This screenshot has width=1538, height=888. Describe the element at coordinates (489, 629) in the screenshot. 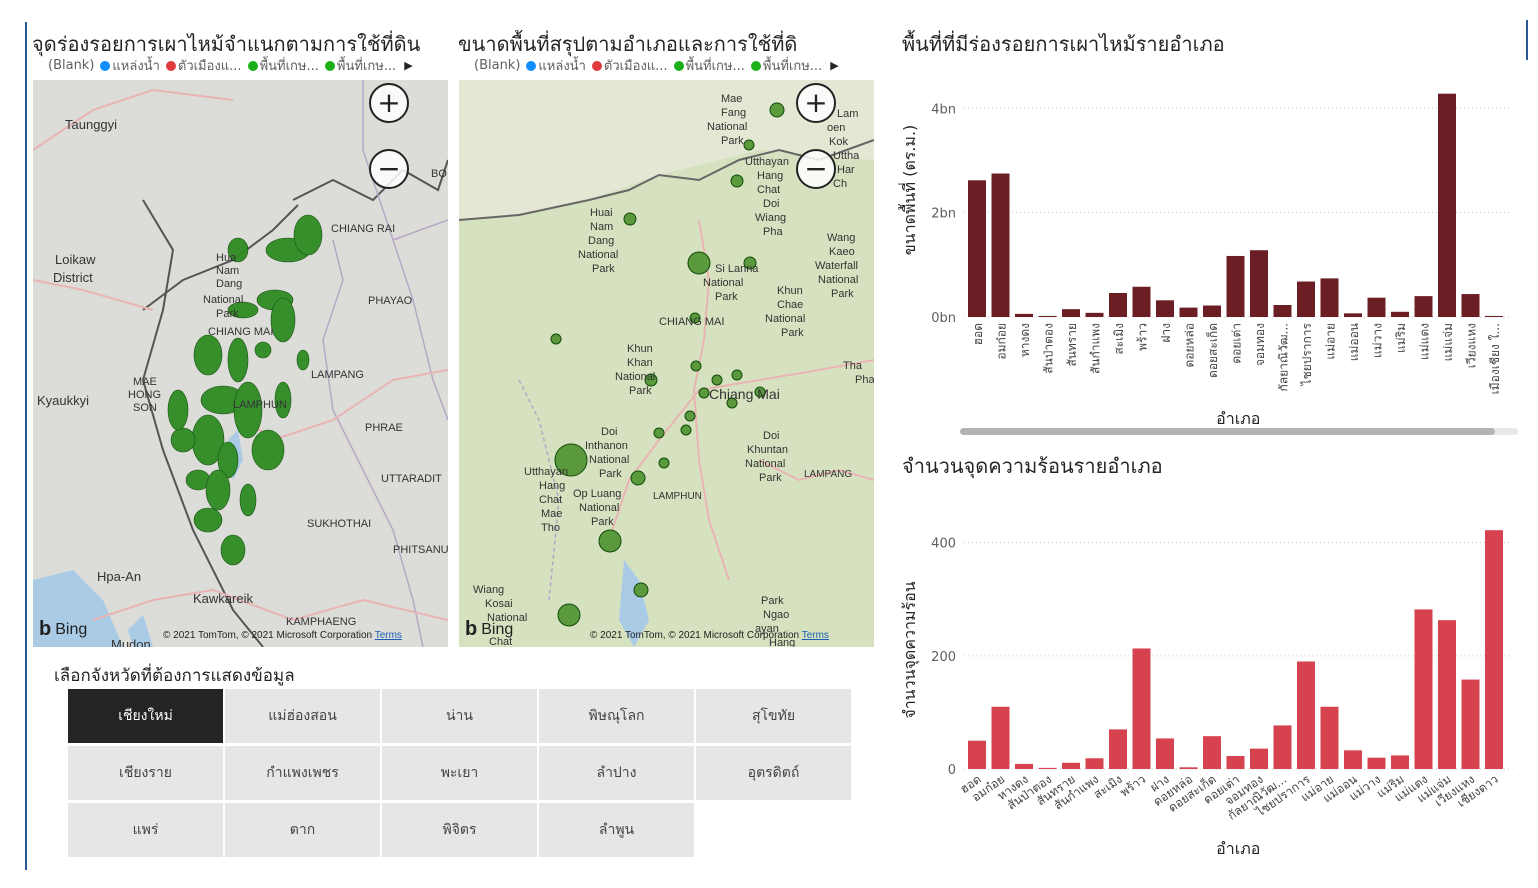

I see `bing-logo: b Bing` at that location.